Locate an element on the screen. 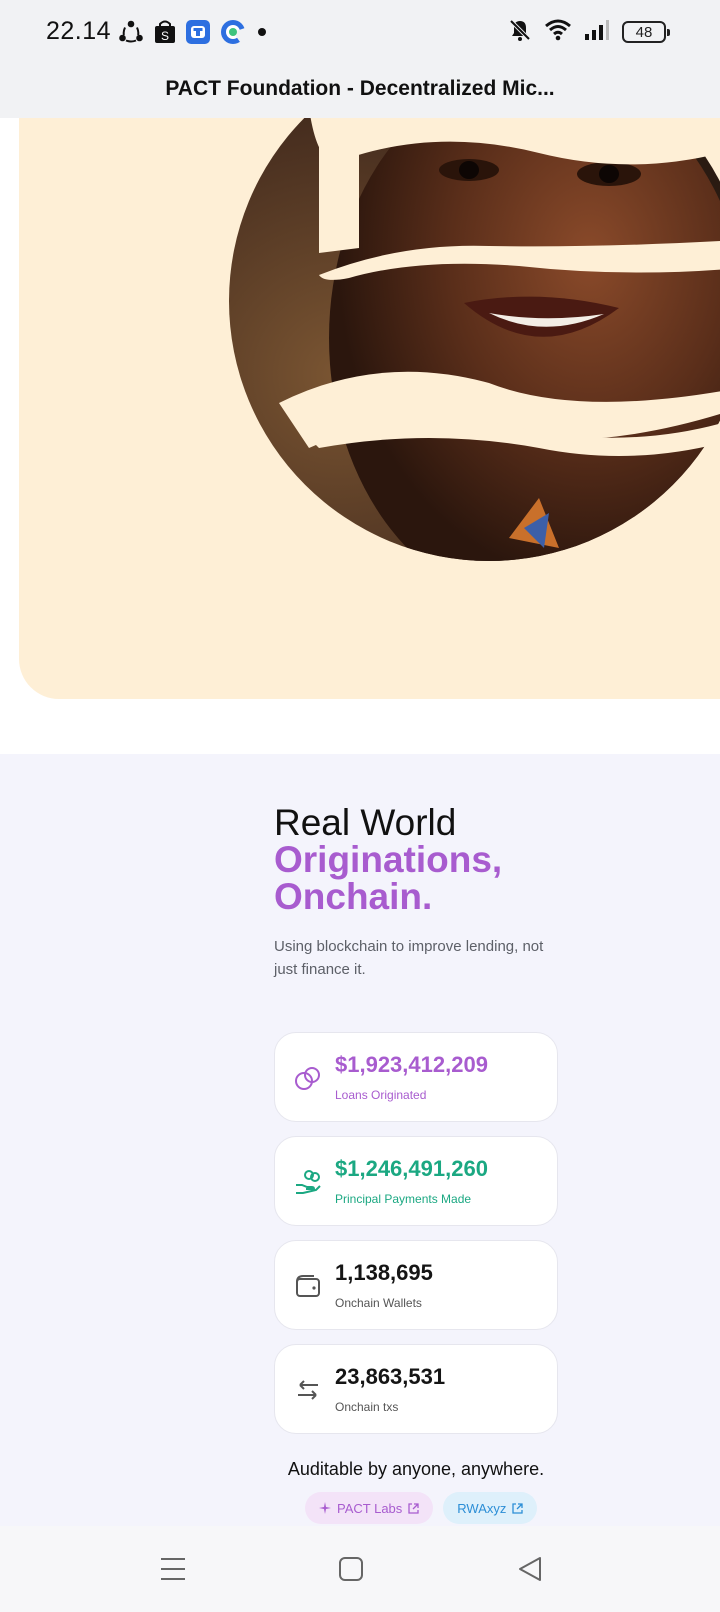 Image resolution: width=720 pixels, height=1612 pixels. stat-value: $1,923,412,209 is located at coordinates (411, 1064).